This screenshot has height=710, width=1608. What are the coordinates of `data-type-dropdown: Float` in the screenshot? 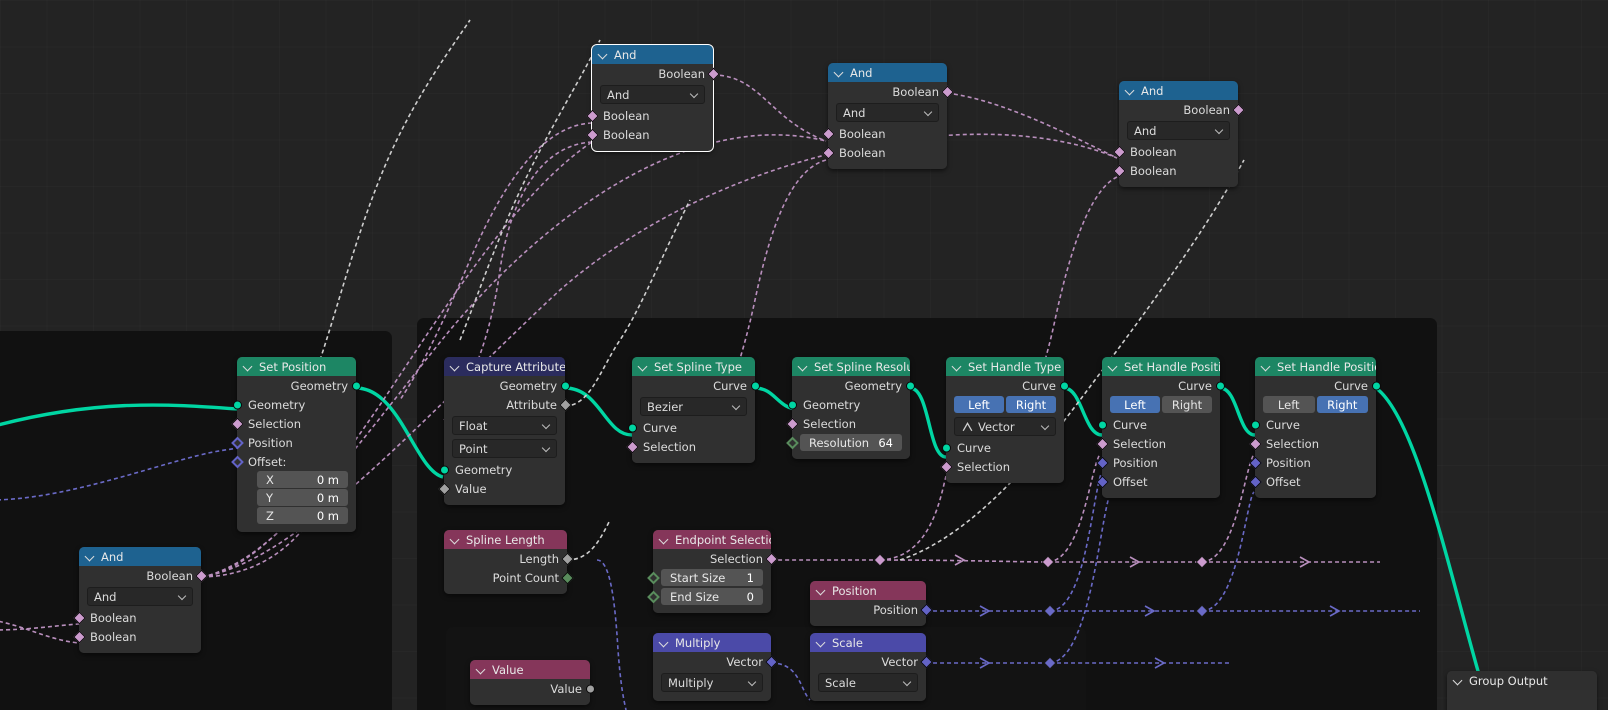 It's located at (504, 425).